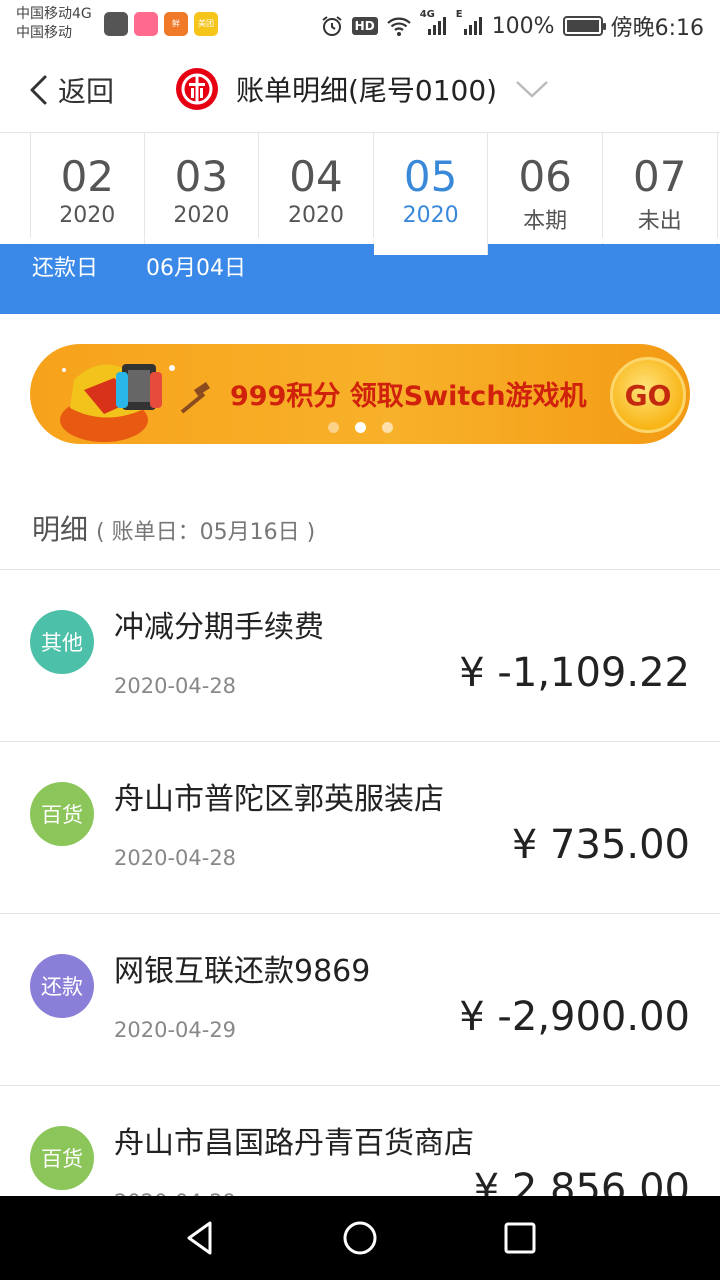 This screenshot has width=720, height=1280. Describe the element at coordinates (408, 396) in the screenshot. I see `banner-text: 999积分 领取Switch游戏机` at that location.